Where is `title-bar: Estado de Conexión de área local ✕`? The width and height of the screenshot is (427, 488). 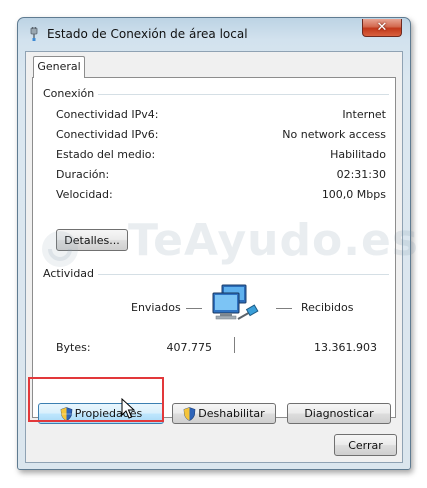 title-bar: Estado de Conexión de área local ✕ is located at coordinates (214, 34).